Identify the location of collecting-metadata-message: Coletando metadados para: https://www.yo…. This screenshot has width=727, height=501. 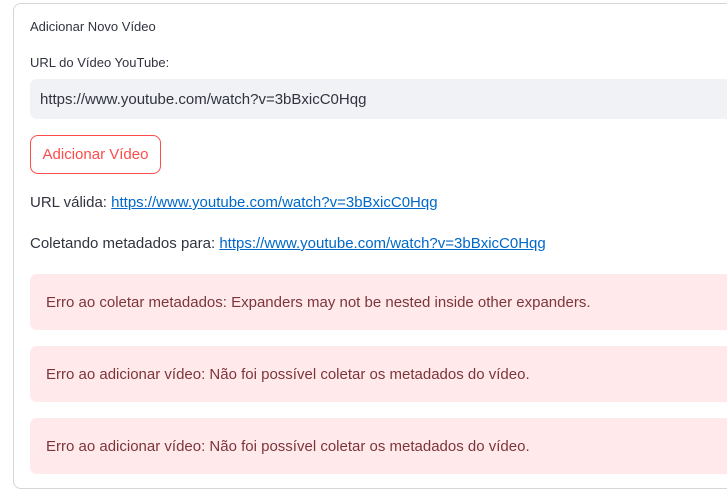
(288, 243).